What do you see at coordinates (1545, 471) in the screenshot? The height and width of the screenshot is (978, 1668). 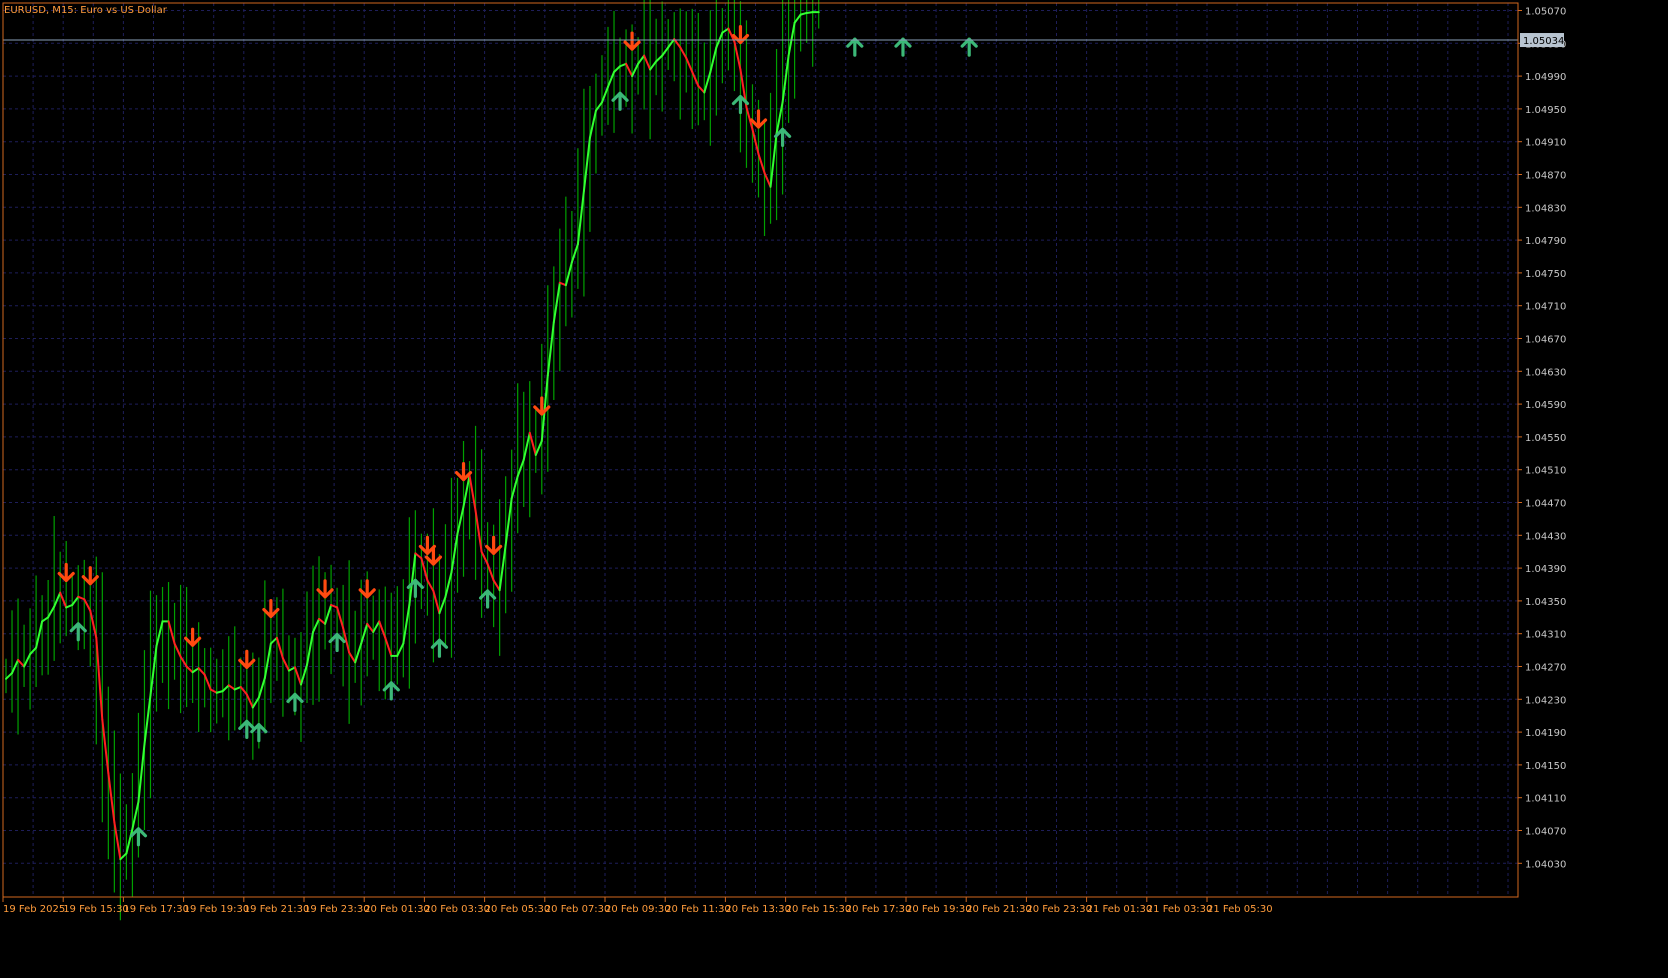 I see `y-tick-label: 1.04510` at bounding box center [1545, 471].